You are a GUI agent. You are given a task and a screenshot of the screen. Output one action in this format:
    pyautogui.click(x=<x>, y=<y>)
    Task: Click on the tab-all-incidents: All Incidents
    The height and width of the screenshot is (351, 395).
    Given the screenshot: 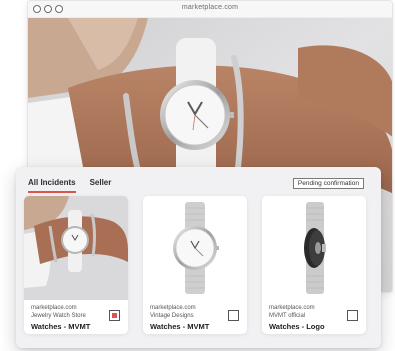 What is the action you would take?
    pyautogui.click(x=52, y=185)
    